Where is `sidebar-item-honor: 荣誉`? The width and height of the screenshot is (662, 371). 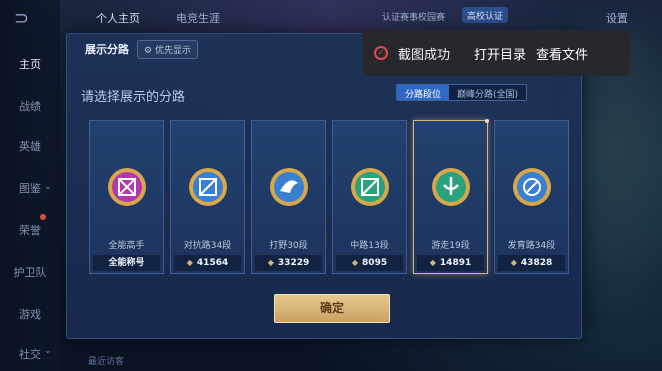
sidebar-item-honor: 荣誉 is located at coordinates (30, 230).